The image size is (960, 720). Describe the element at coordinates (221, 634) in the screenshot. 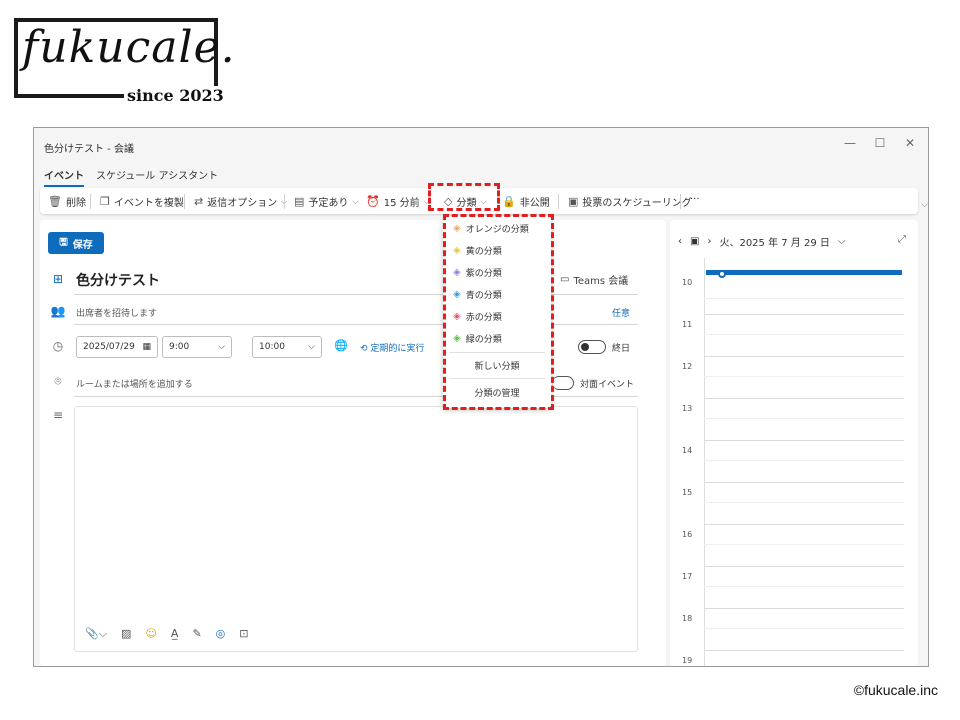

I see `loop-icon: ◎` at that location.